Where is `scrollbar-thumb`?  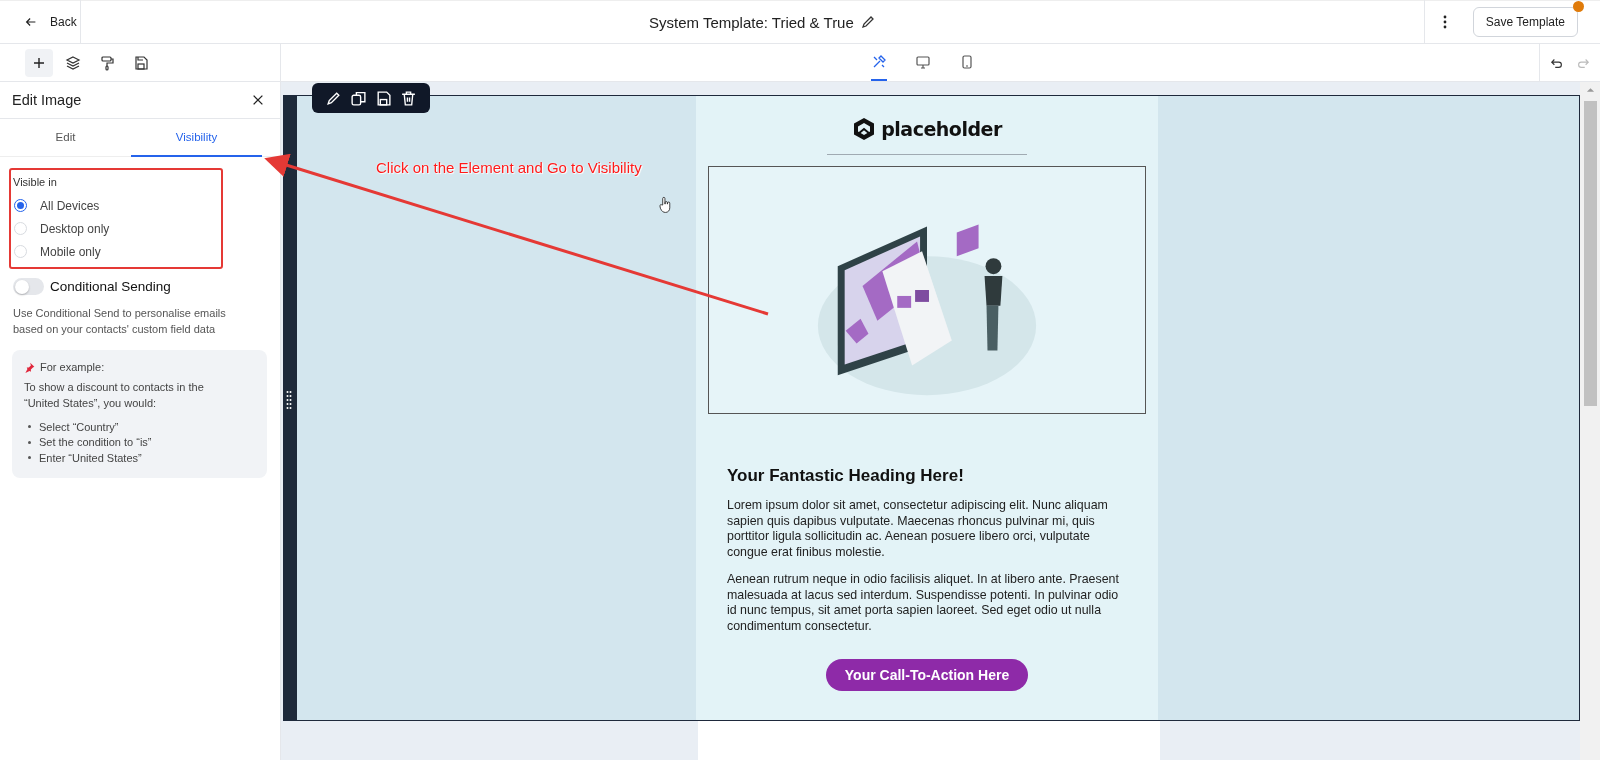 scrollbar-thumb is located at coordinates (1590, 253).